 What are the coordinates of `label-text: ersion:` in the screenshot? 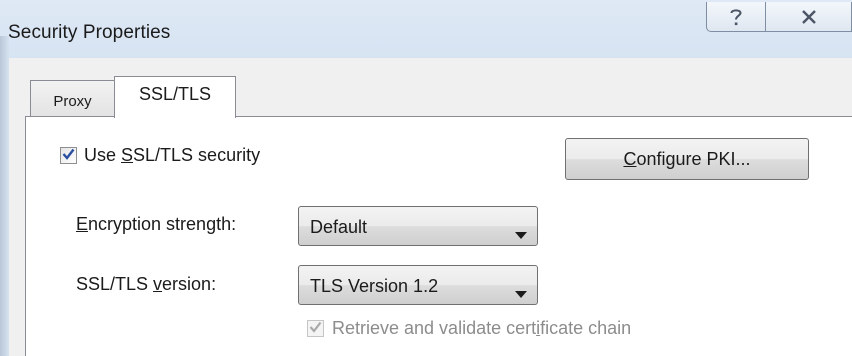 It's located at (189, 284).